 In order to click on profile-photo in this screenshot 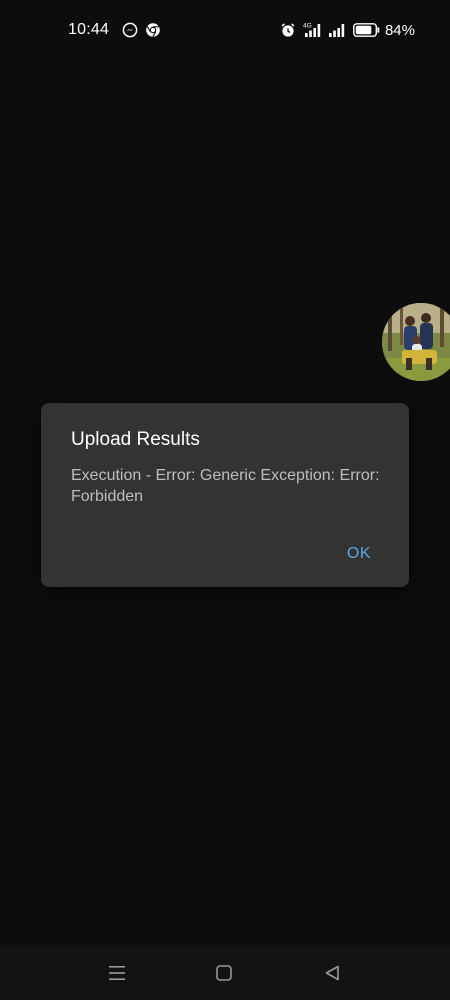, I will do `click(416, 342)`.